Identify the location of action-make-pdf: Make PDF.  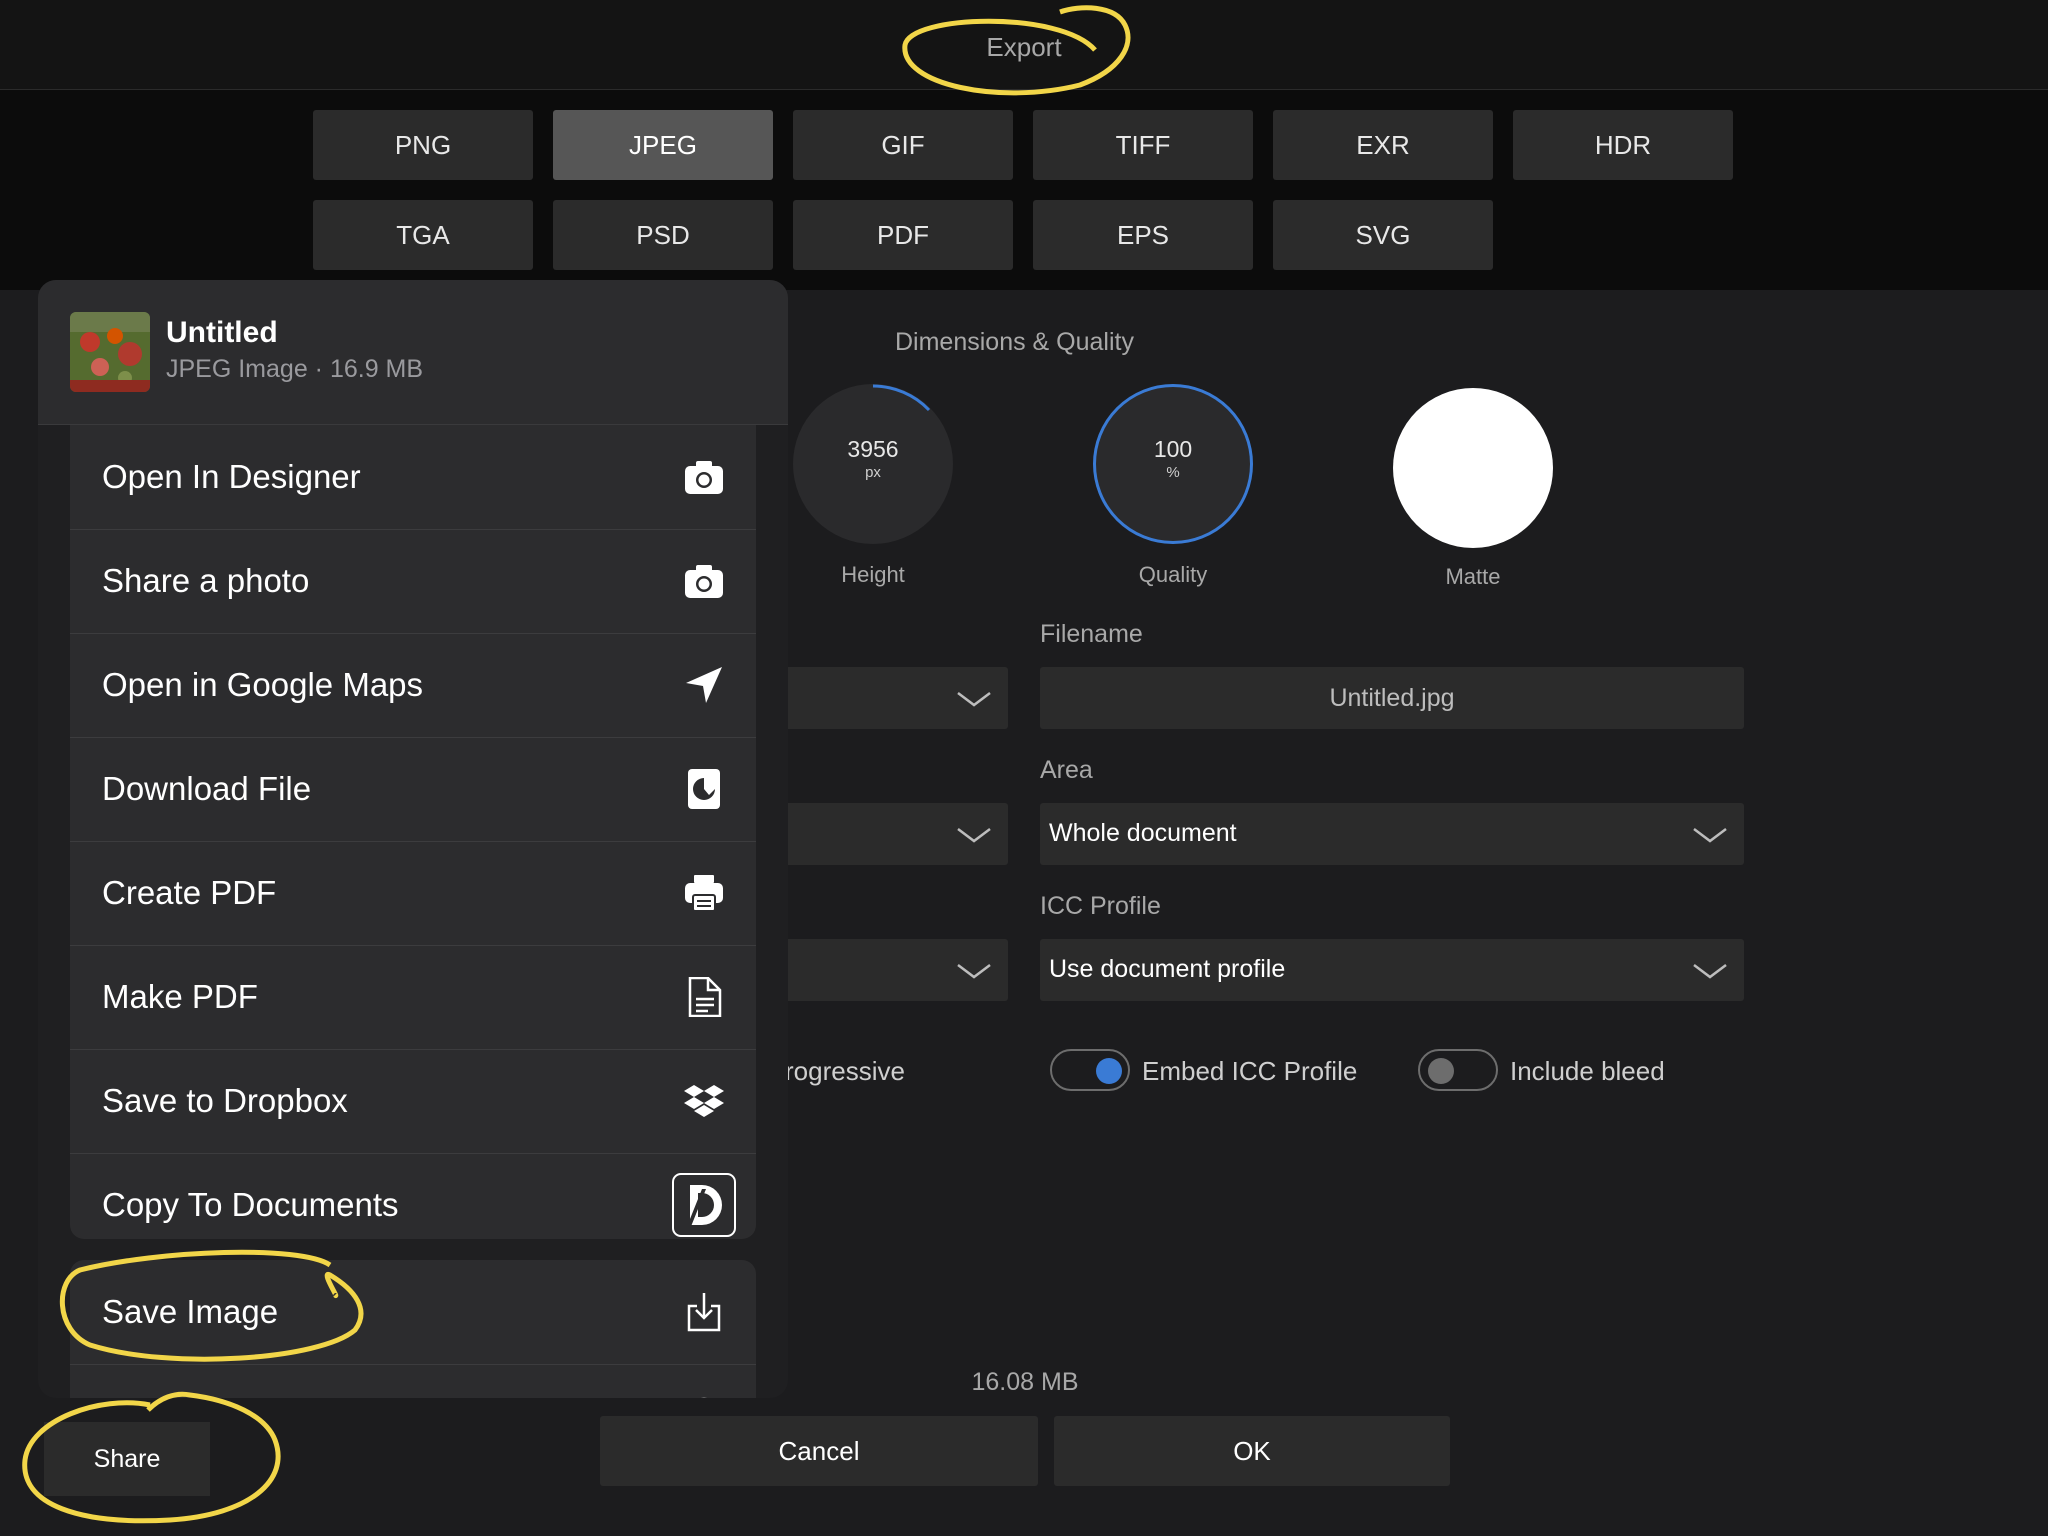
(413, 997).